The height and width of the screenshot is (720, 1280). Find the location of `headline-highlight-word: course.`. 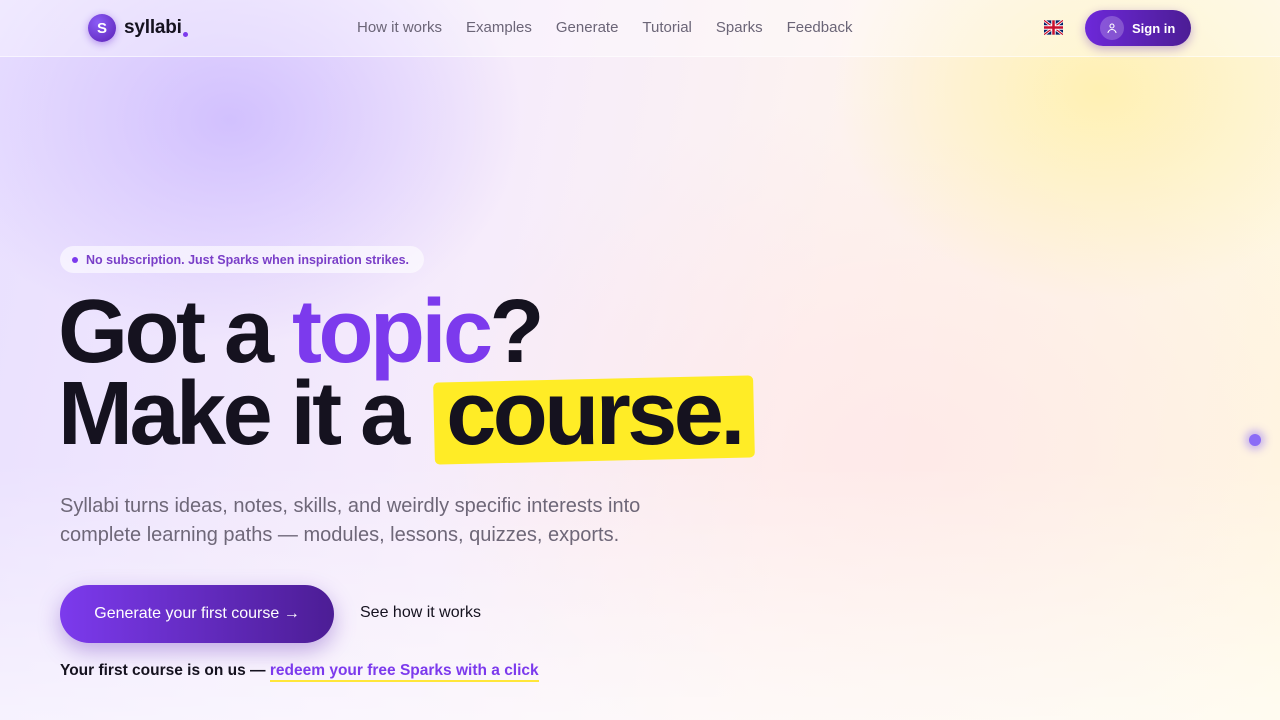

headline-highlight-word: course. is located at coordinates (594, 414).